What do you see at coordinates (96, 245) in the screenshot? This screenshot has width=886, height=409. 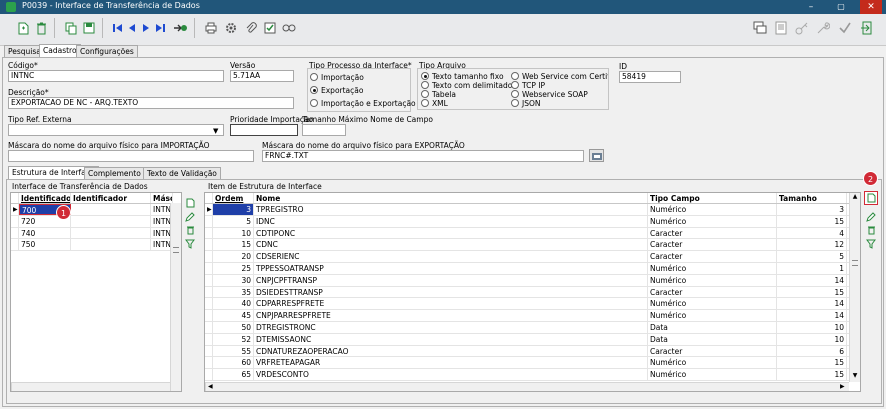 I see `left-table-row: 750INTNC` at bounding box center [96, 245].